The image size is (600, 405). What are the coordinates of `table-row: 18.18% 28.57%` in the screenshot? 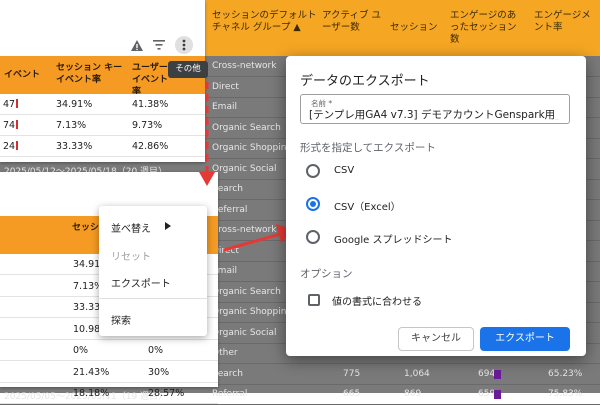 It's located at (109, 393).